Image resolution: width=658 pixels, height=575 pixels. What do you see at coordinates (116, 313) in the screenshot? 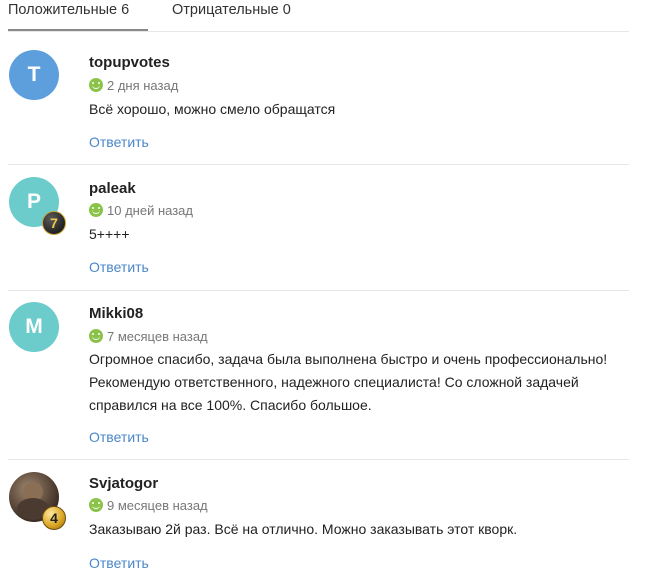
I see `review-username: Mikki08` at bounding box center [116, 313].